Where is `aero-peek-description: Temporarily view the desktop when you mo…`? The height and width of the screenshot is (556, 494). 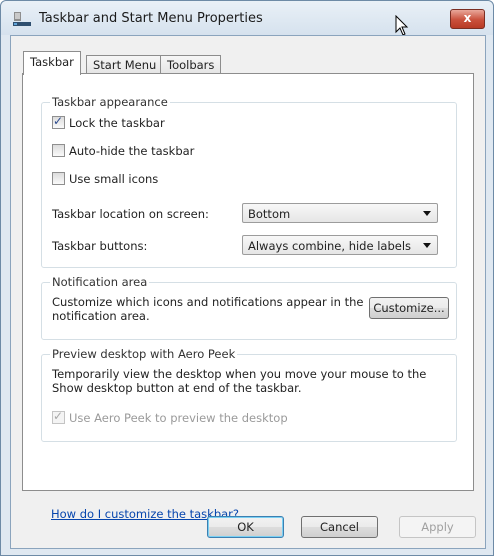
aero-peek-description: Temporarily view the desktop when you mo… is located at coordinates (239, 381).